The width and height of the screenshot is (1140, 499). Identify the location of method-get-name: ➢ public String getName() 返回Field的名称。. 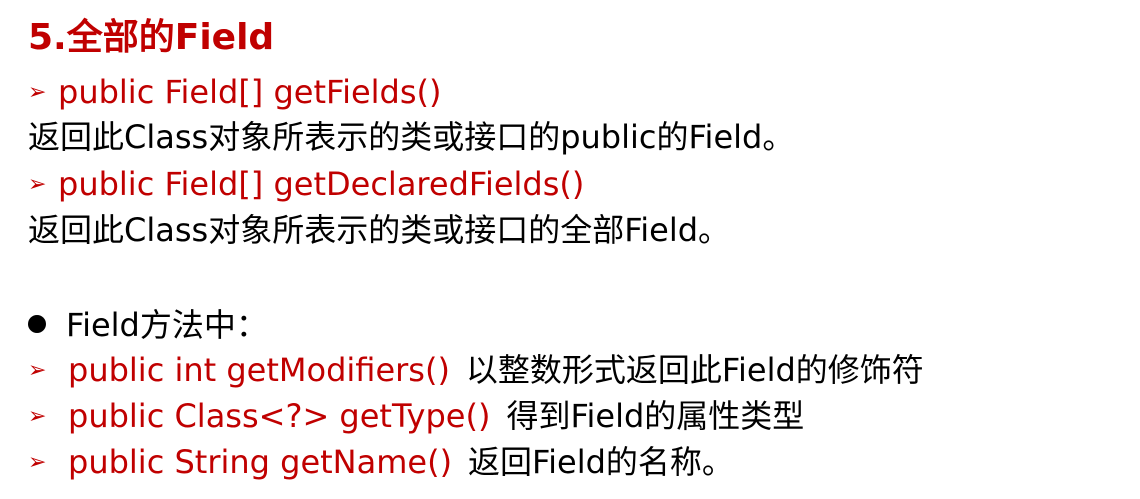
(381, 462).